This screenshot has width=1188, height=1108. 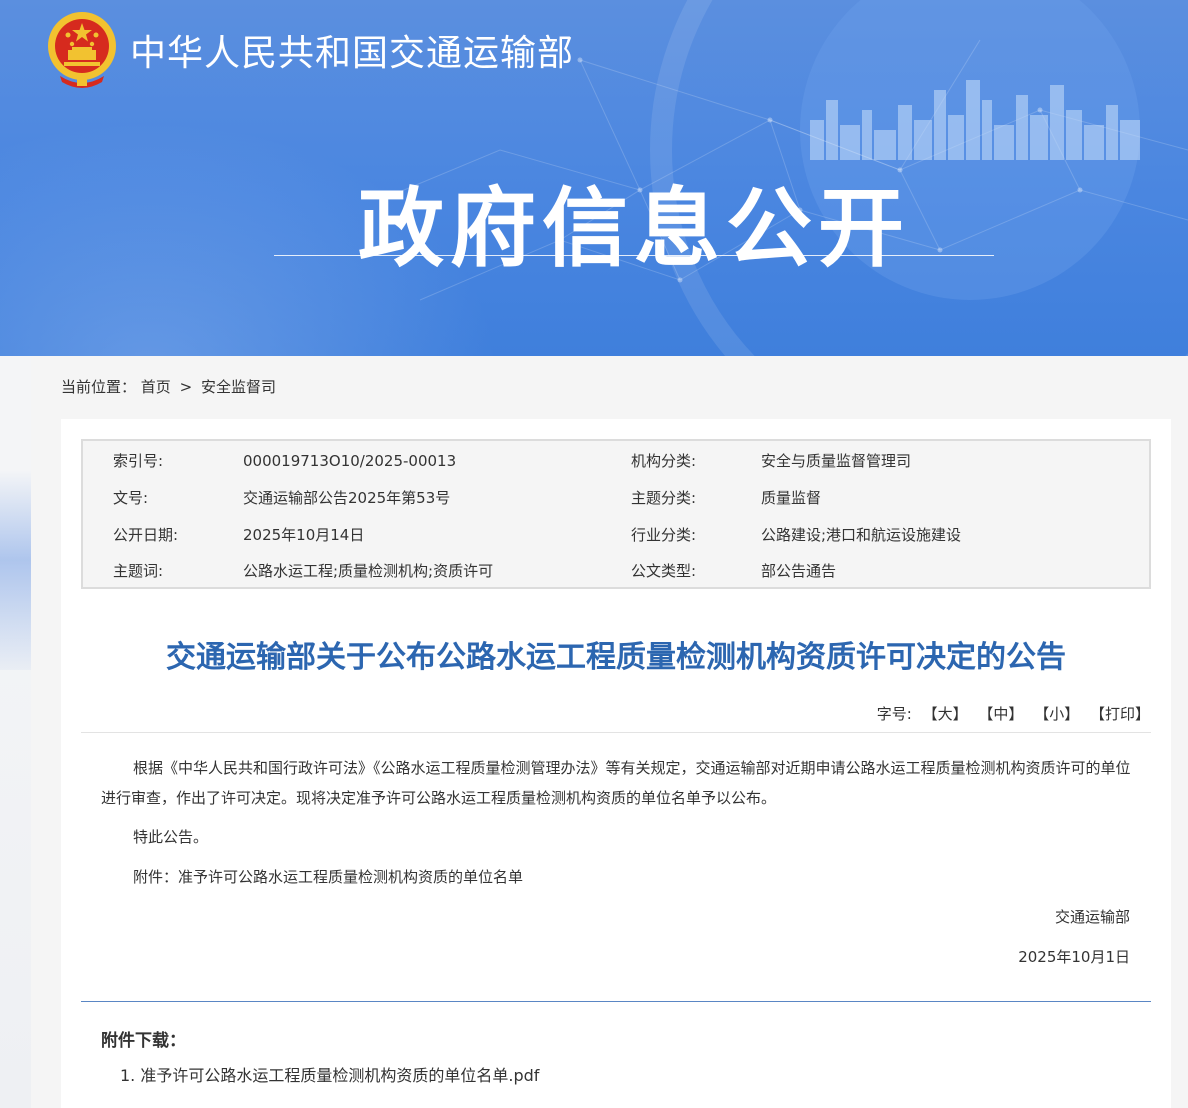 I want to click on font-small-button: 【小】, so click(x=1056, y=714).